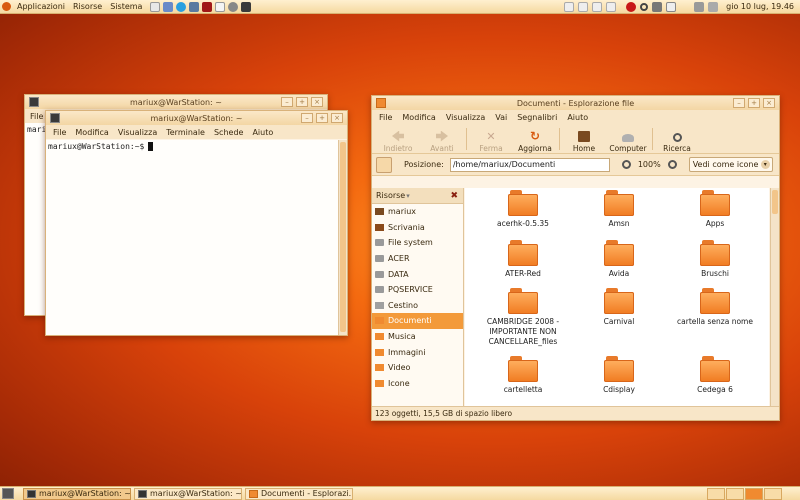 The image size is (800, 500). What do you see at coordinates (126, 7) in the screenshot?
I see `menu-sistema: Sistema` at bounding box center [126, 7].